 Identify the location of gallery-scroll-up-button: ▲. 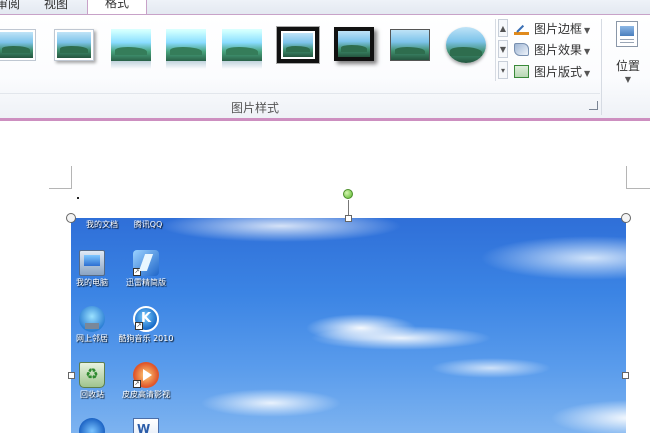
(503, 28).